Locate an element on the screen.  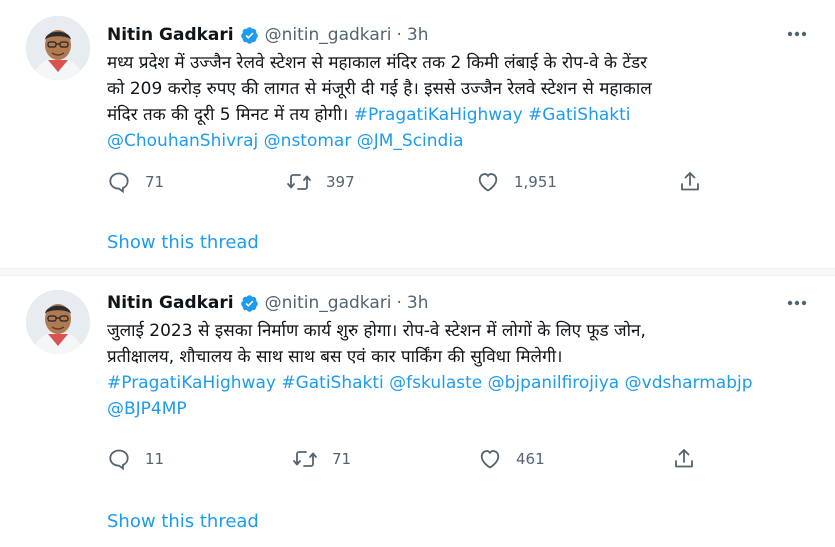
retweet-count: 71 is located at coordinates (342, 459).